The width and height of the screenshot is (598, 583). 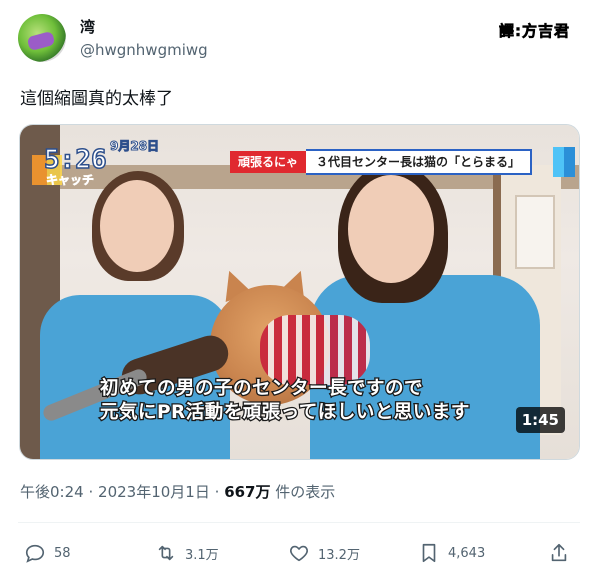 What do you see at coordinates (35, 553) in the screenshot?
I see `reply-icon` at bounding box center [35, 553].